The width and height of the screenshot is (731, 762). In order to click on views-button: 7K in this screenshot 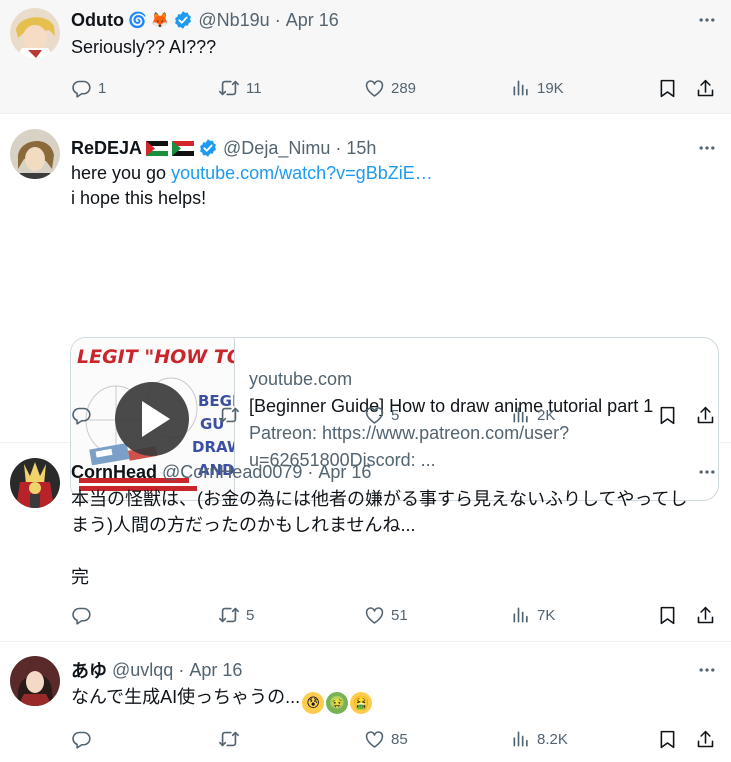, I will do `click(533, 615)`.